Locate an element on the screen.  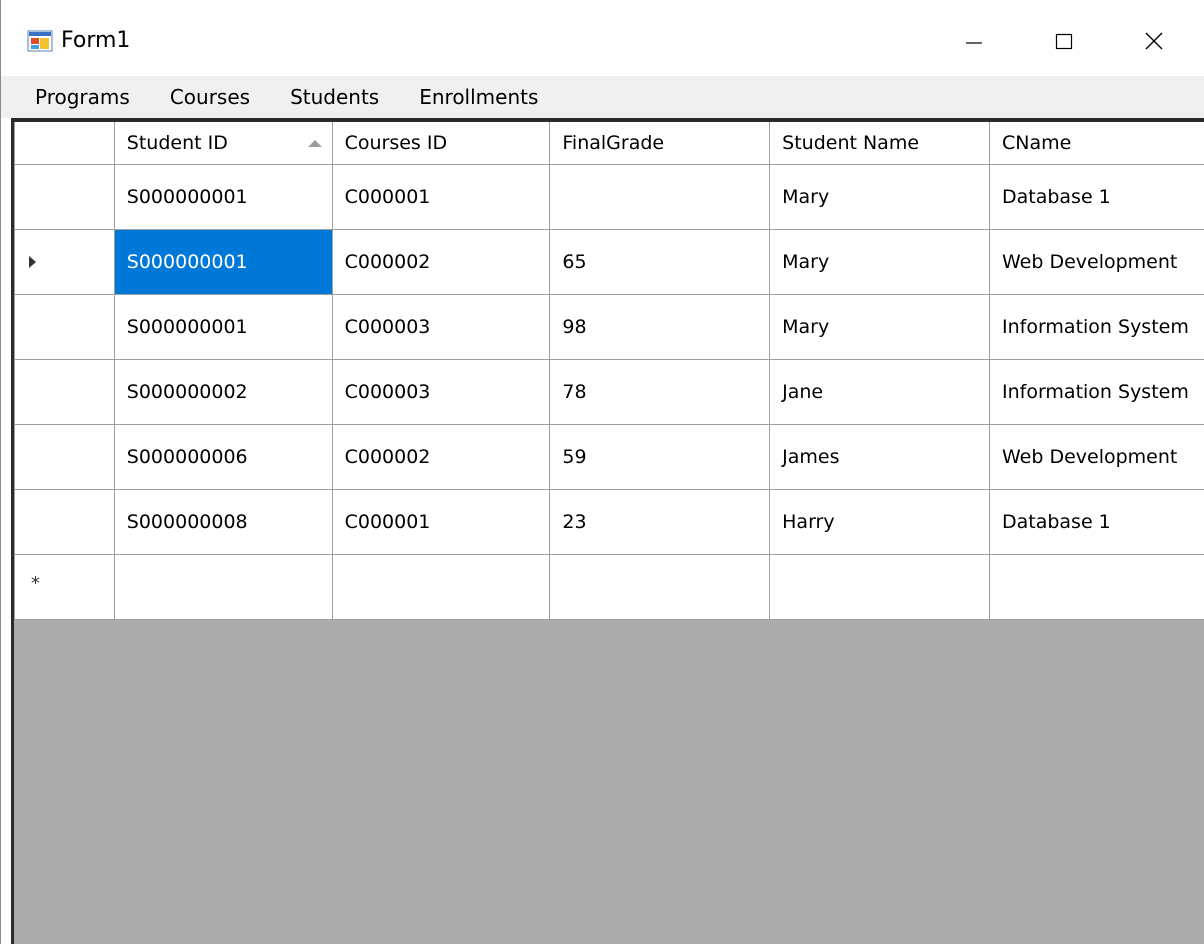
menu-programs: Programs is located at coordinates (75, 97).